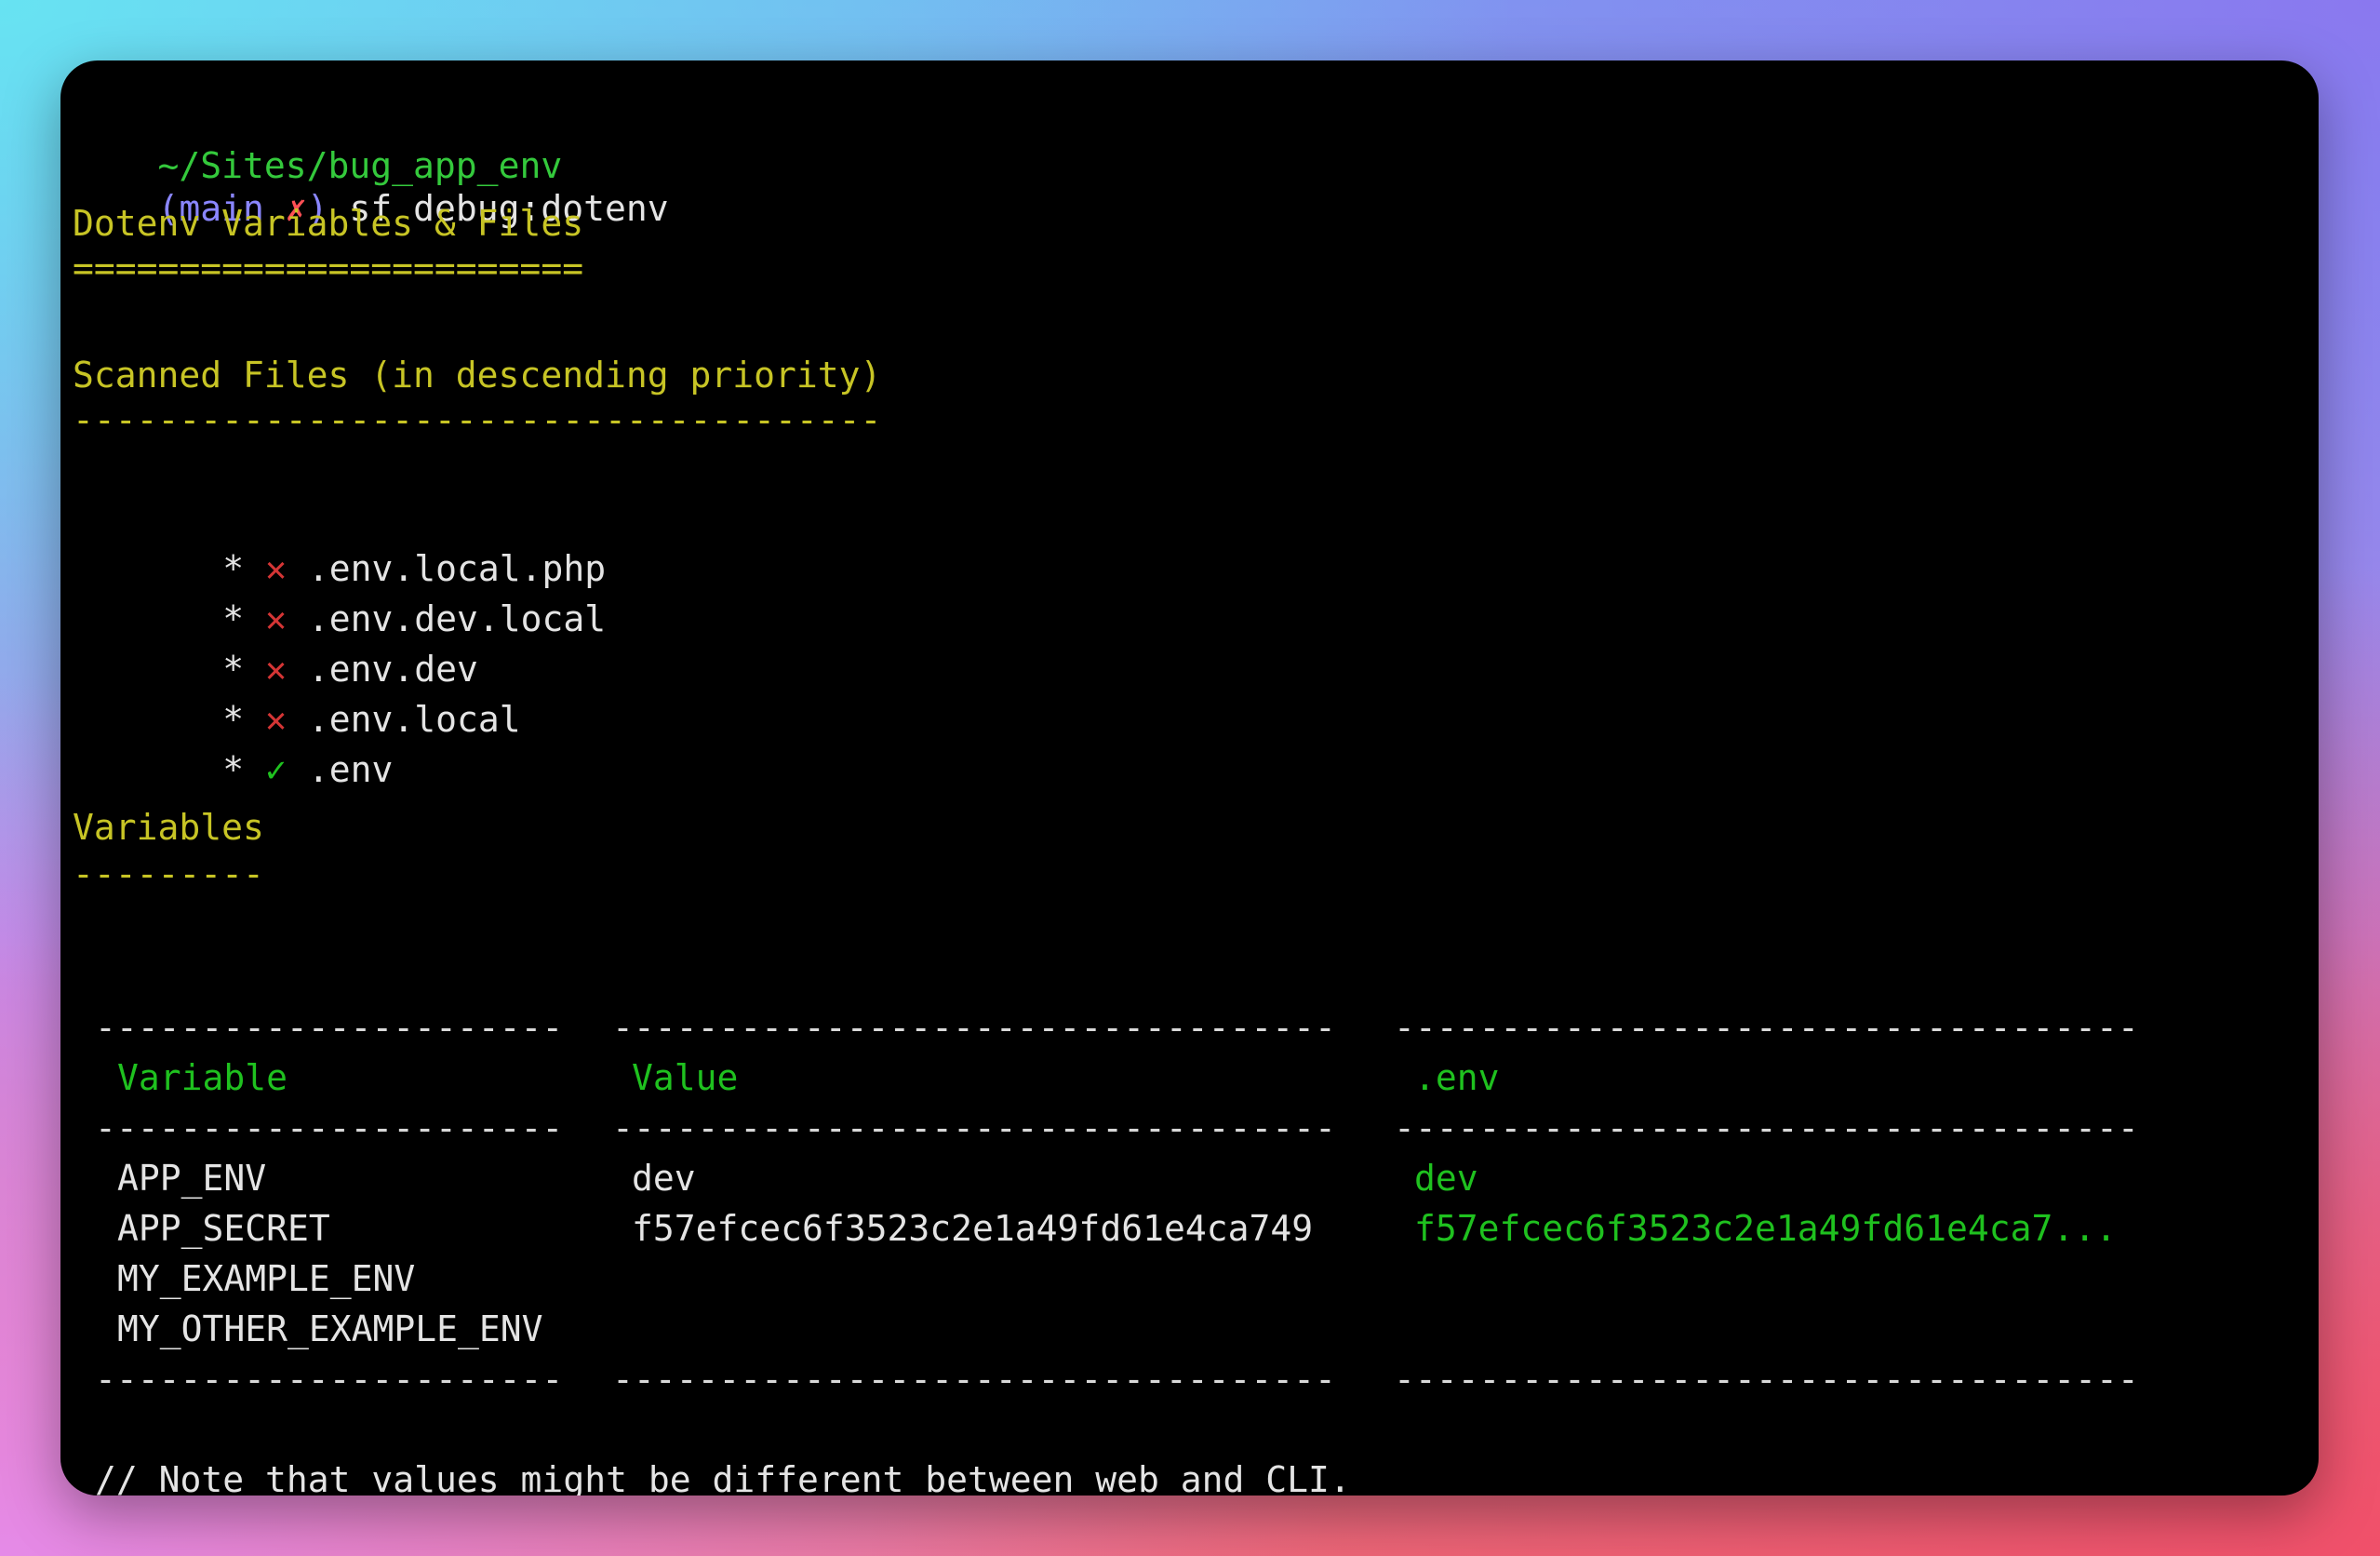  Describe the element at coordinates (360, 165) in the screenshot. I see `prompt-path: ~/Sites/bug_app_env` at that location.